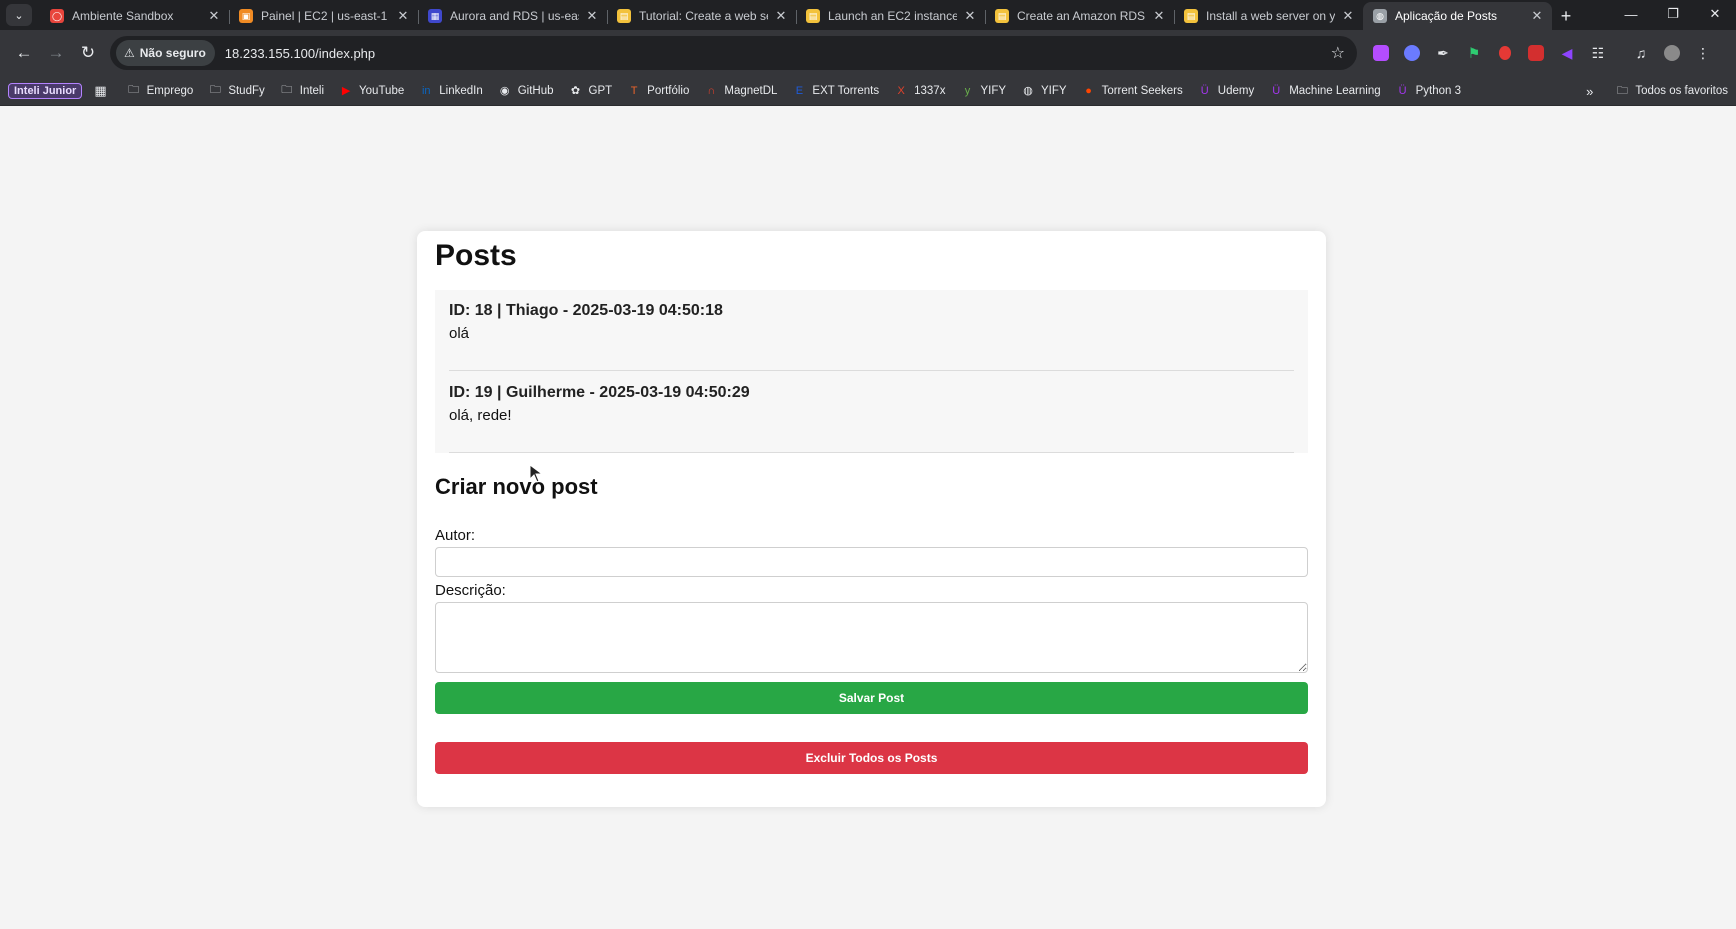 This screenshot has width=1736, height=929. What do you see at coordinates (835, 91) in the screenshot?
I see `bookmark-item: E EXT Torrents` at bounding box center [835, 91].